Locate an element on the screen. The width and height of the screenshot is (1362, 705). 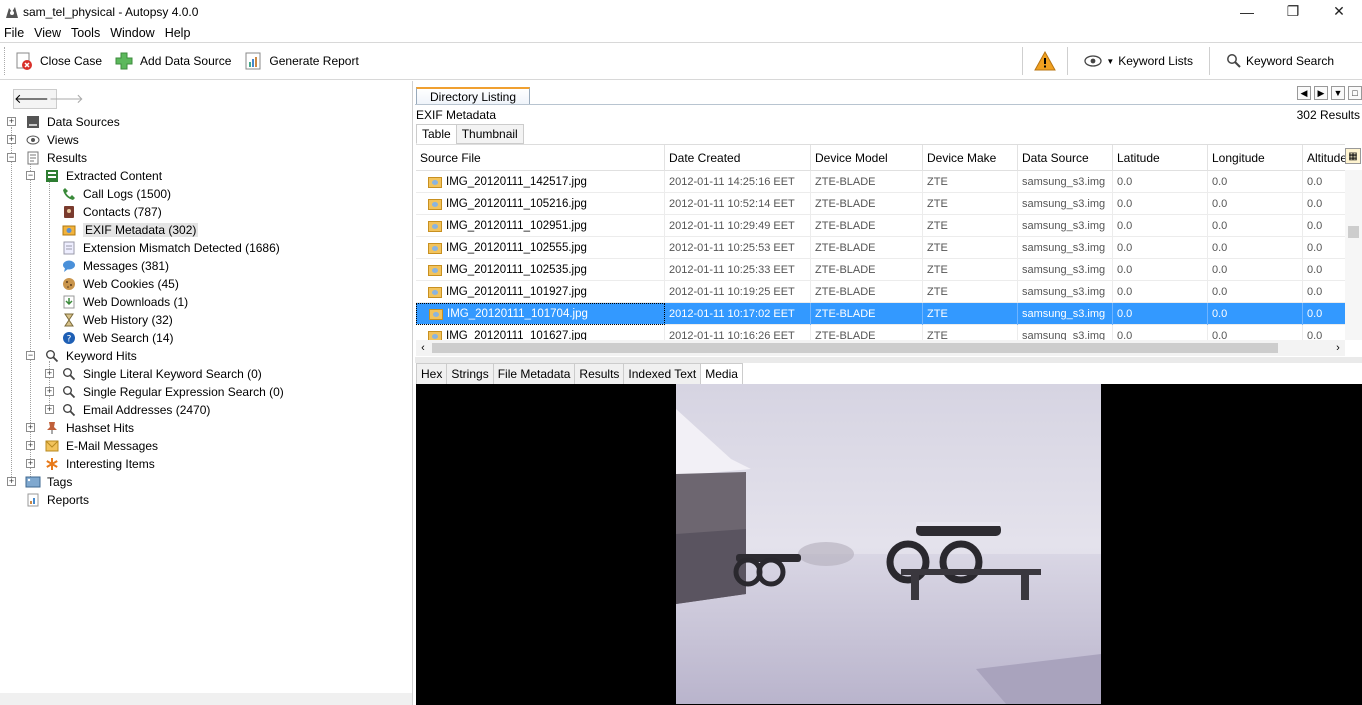
close-window-button: ✕ is located at coordinates (1339, 11).